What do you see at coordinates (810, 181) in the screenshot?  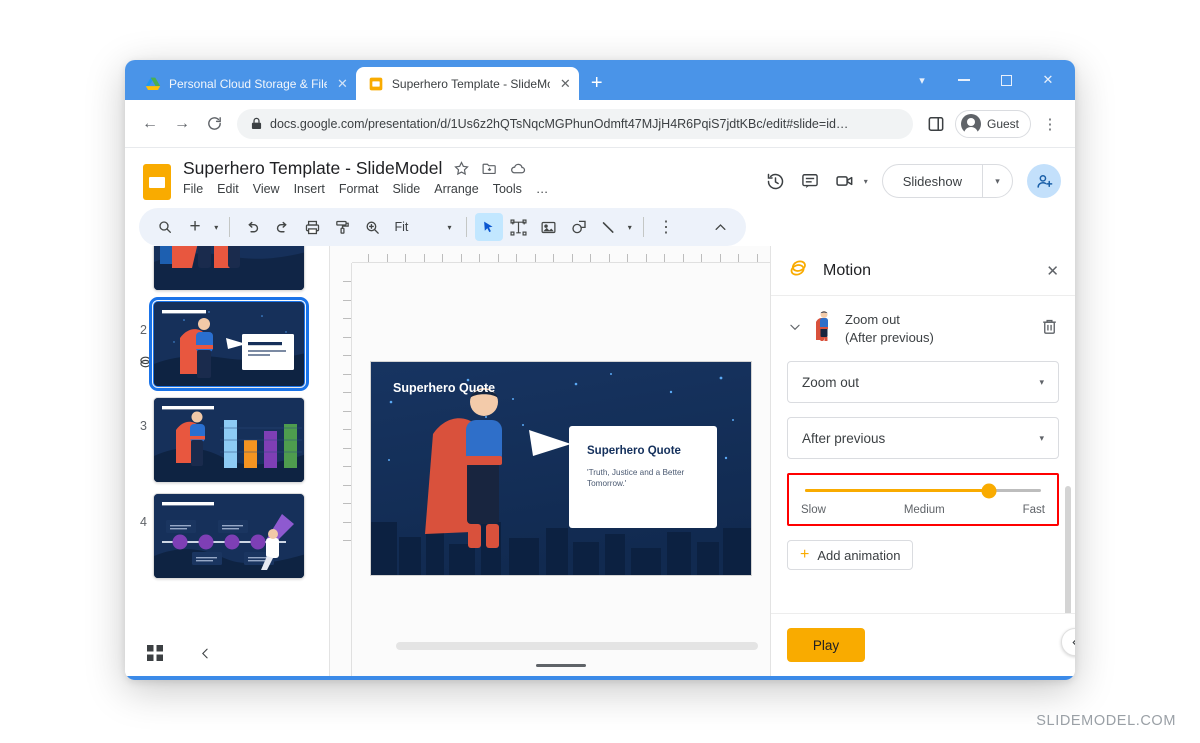 I see `comment-icon` at bounding box center [810, 181].